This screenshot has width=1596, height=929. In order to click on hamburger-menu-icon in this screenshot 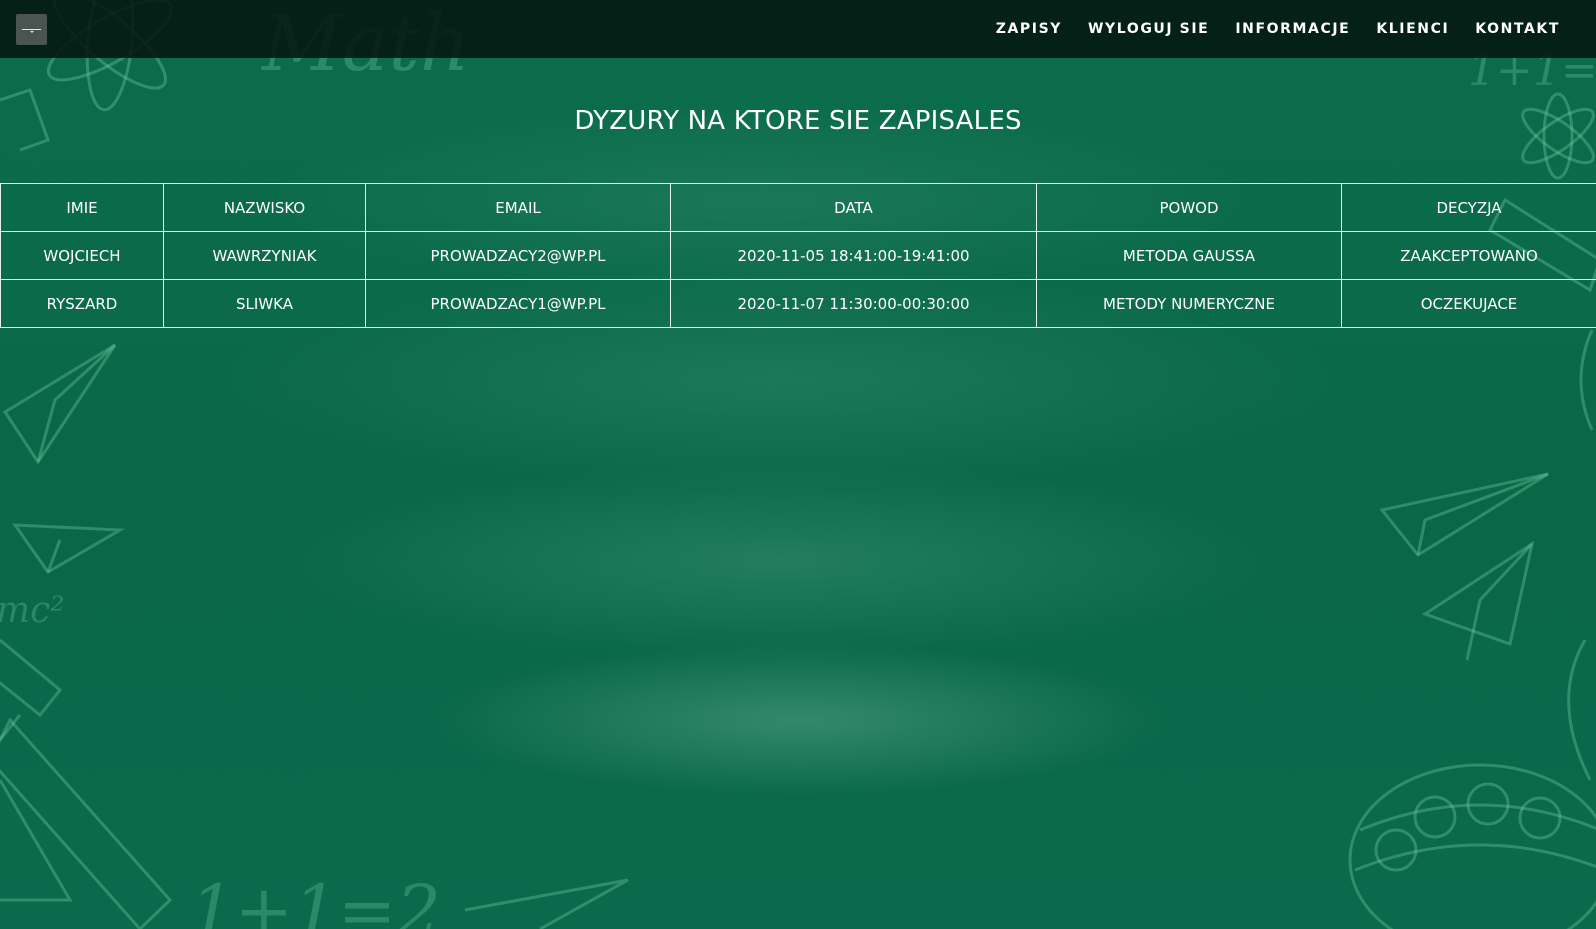, I will do `click(31, 29)`.